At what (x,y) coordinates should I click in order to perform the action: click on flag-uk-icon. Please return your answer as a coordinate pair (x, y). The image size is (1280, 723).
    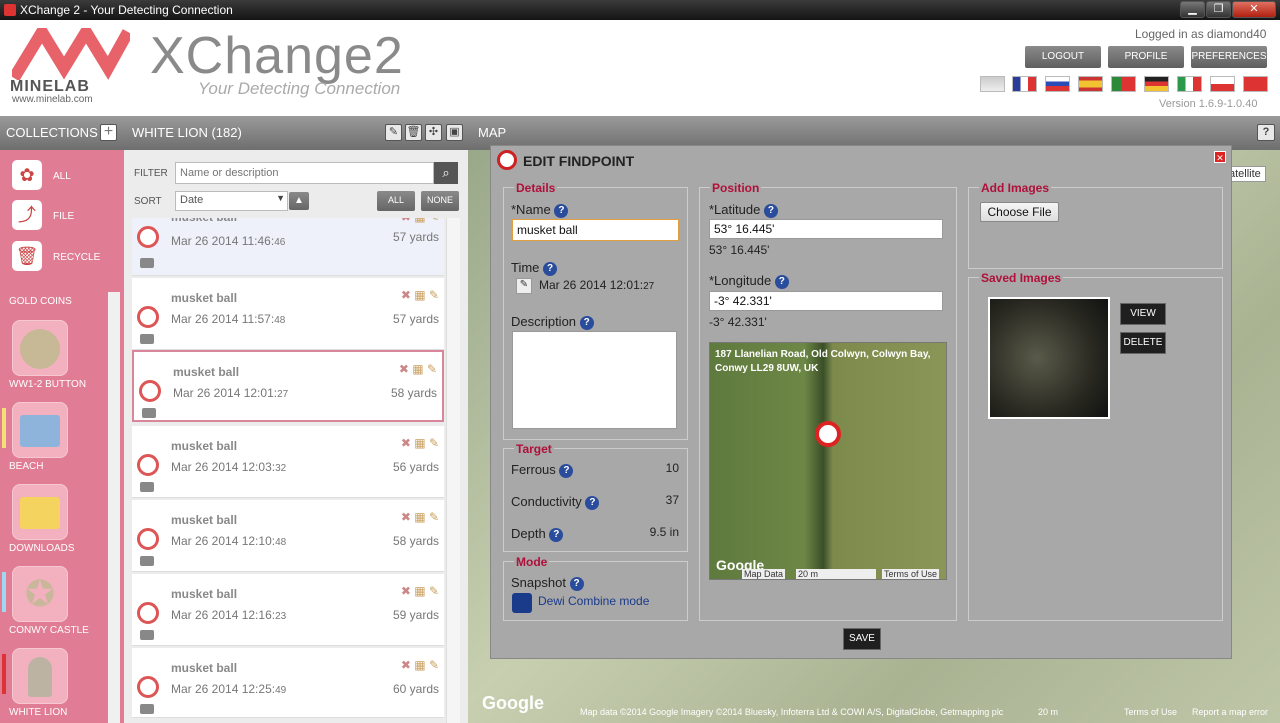
    Looking at the image, I should click on (992, 84).